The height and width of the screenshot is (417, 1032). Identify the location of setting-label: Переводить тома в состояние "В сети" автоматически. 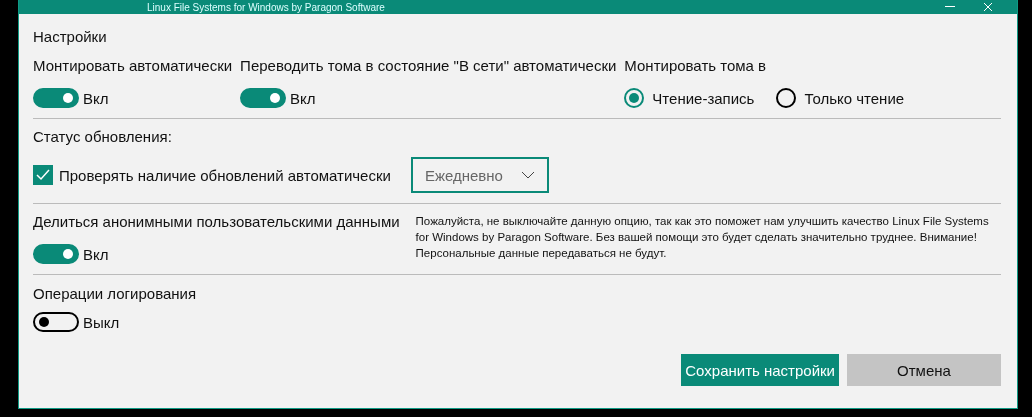
(428, 65).